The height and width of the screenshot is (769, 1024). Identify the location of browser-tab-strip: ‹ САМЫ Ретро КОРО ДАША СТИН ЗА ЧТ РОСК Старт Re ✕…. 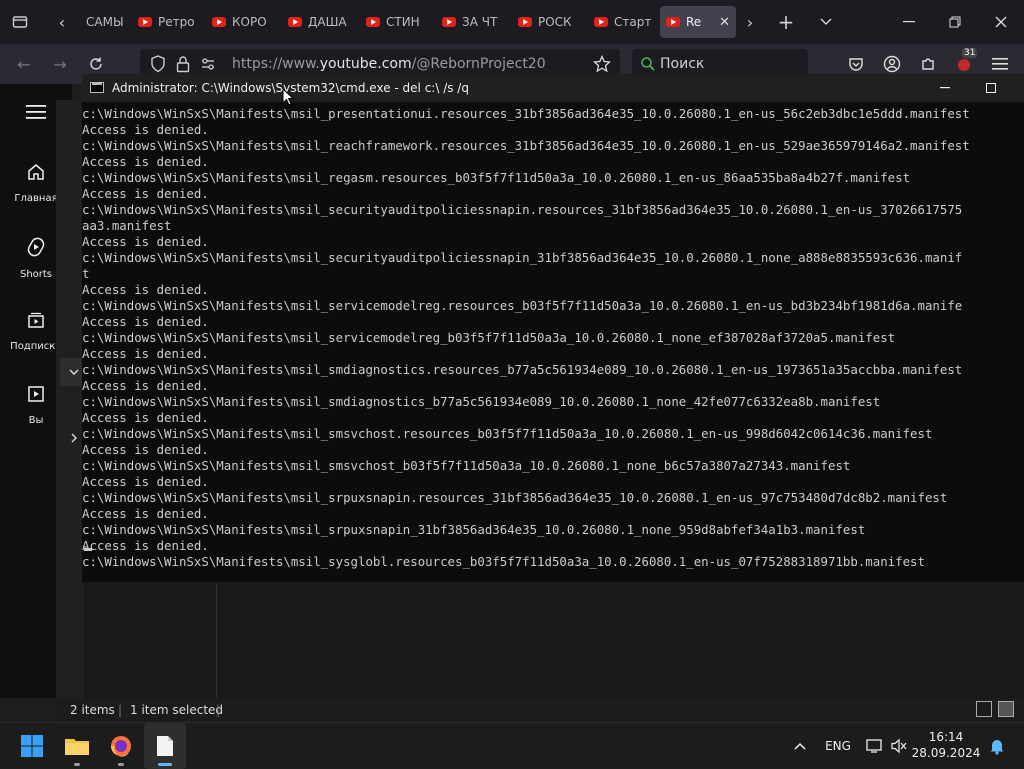
(512, 22).